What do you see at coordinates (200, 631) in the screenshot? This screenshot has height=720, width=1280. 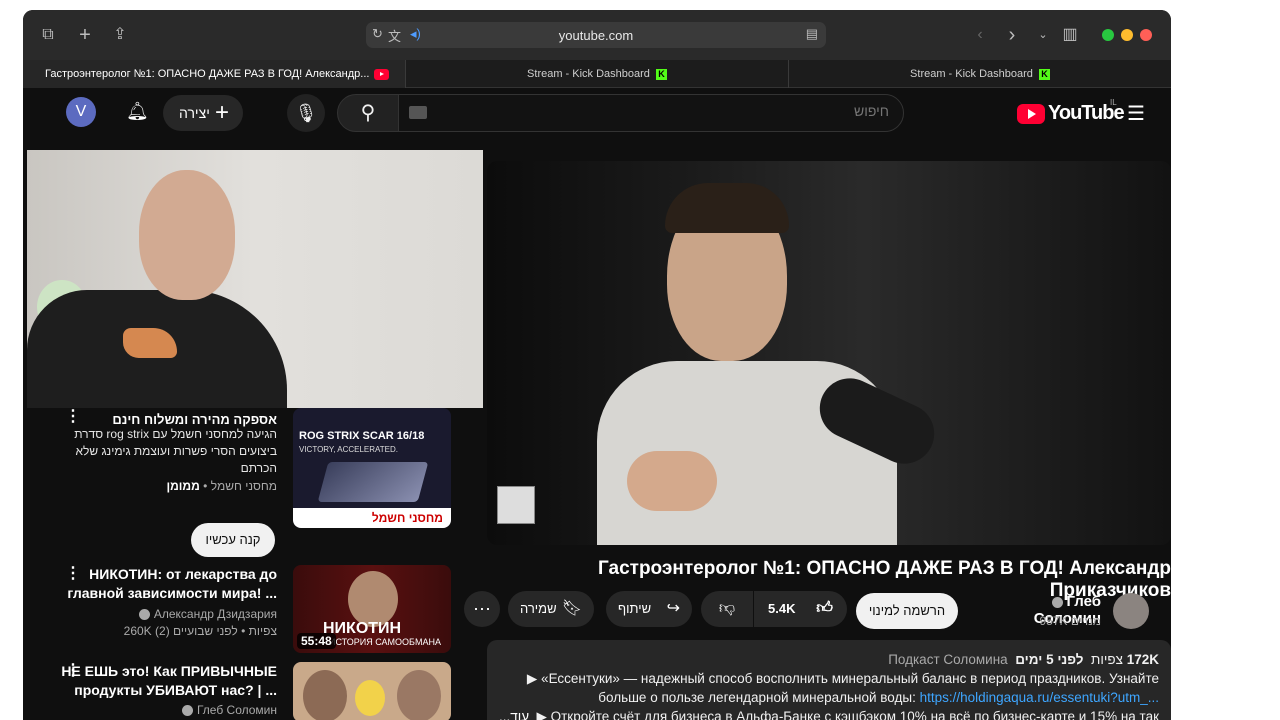 I see `recommended-video-meta: 260K צפיות • לפני שבועיים (2)` at bounding box center [200, 631].